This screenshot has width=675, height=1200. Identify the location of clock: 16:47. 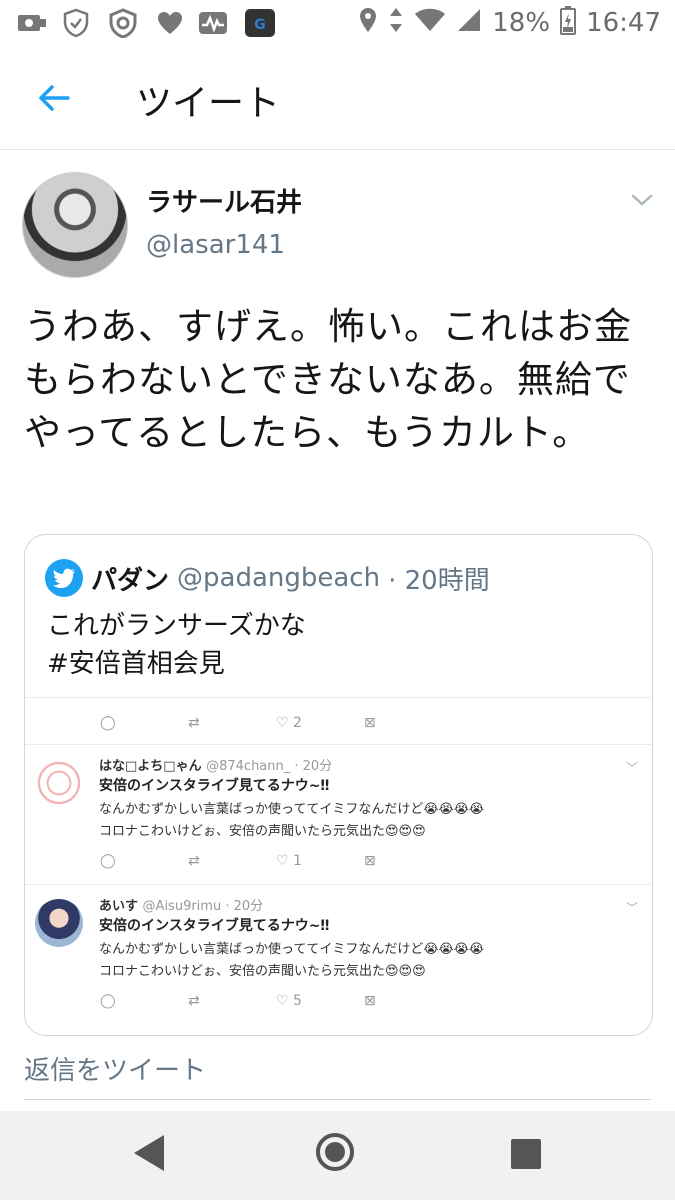
(623, 23).